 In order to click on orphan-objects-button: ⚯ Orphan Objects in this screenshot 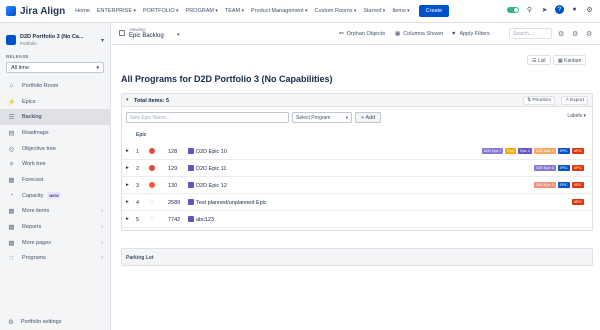, I will do `click(362, 34)`.